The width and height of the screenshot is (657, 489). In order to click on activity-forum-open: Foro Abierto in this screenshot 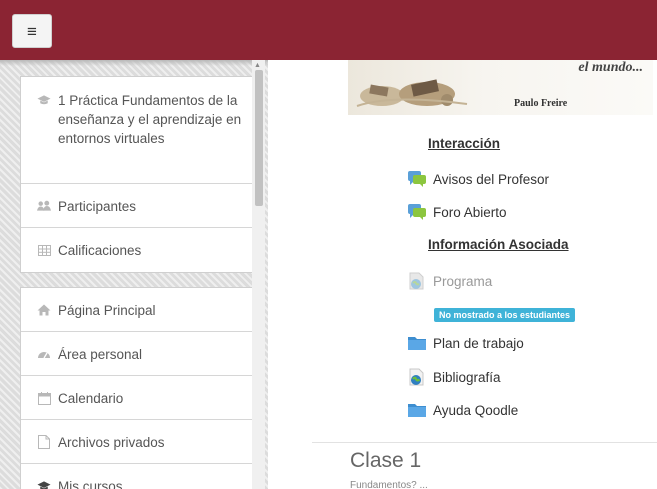, I will do `click(457, 212)`.